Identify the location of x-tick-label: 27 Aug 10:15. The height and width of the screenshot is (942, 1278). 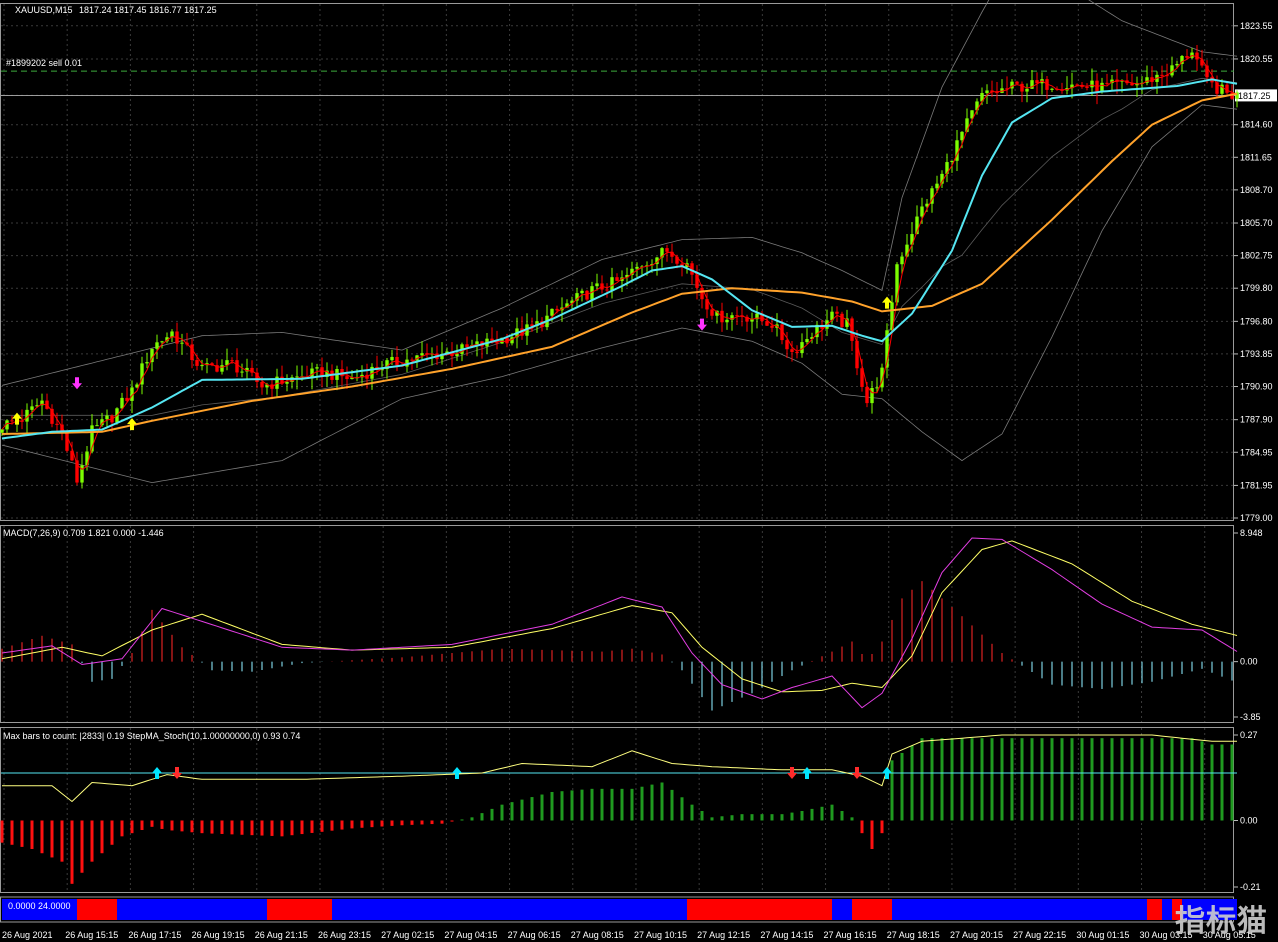
(660, 935).